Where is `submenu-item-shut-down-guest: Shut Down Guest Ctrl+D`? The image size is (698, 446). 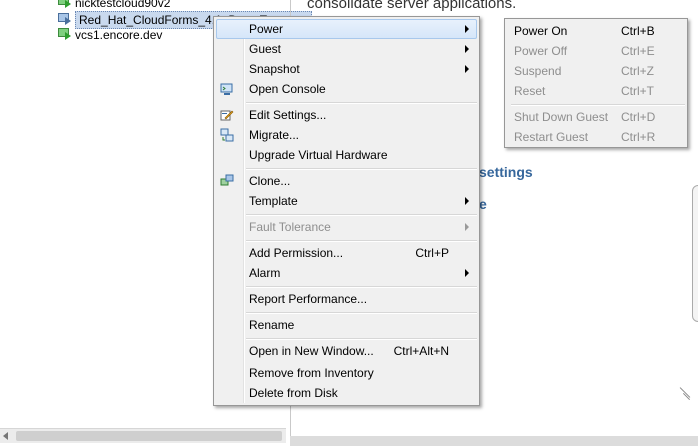
submenu-item-shut-down-guest: Shut Down Guest Ctrl+D is located at coordinates (596, 117).